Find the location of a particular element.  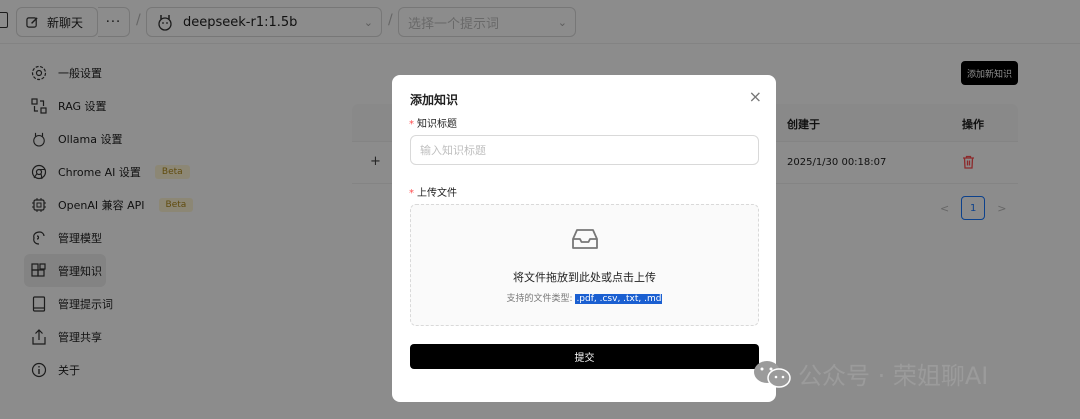

supported-types-hint: 支持的文件类型: .pdf, .csv, .txt, .md is located at coordinates (584, 297).